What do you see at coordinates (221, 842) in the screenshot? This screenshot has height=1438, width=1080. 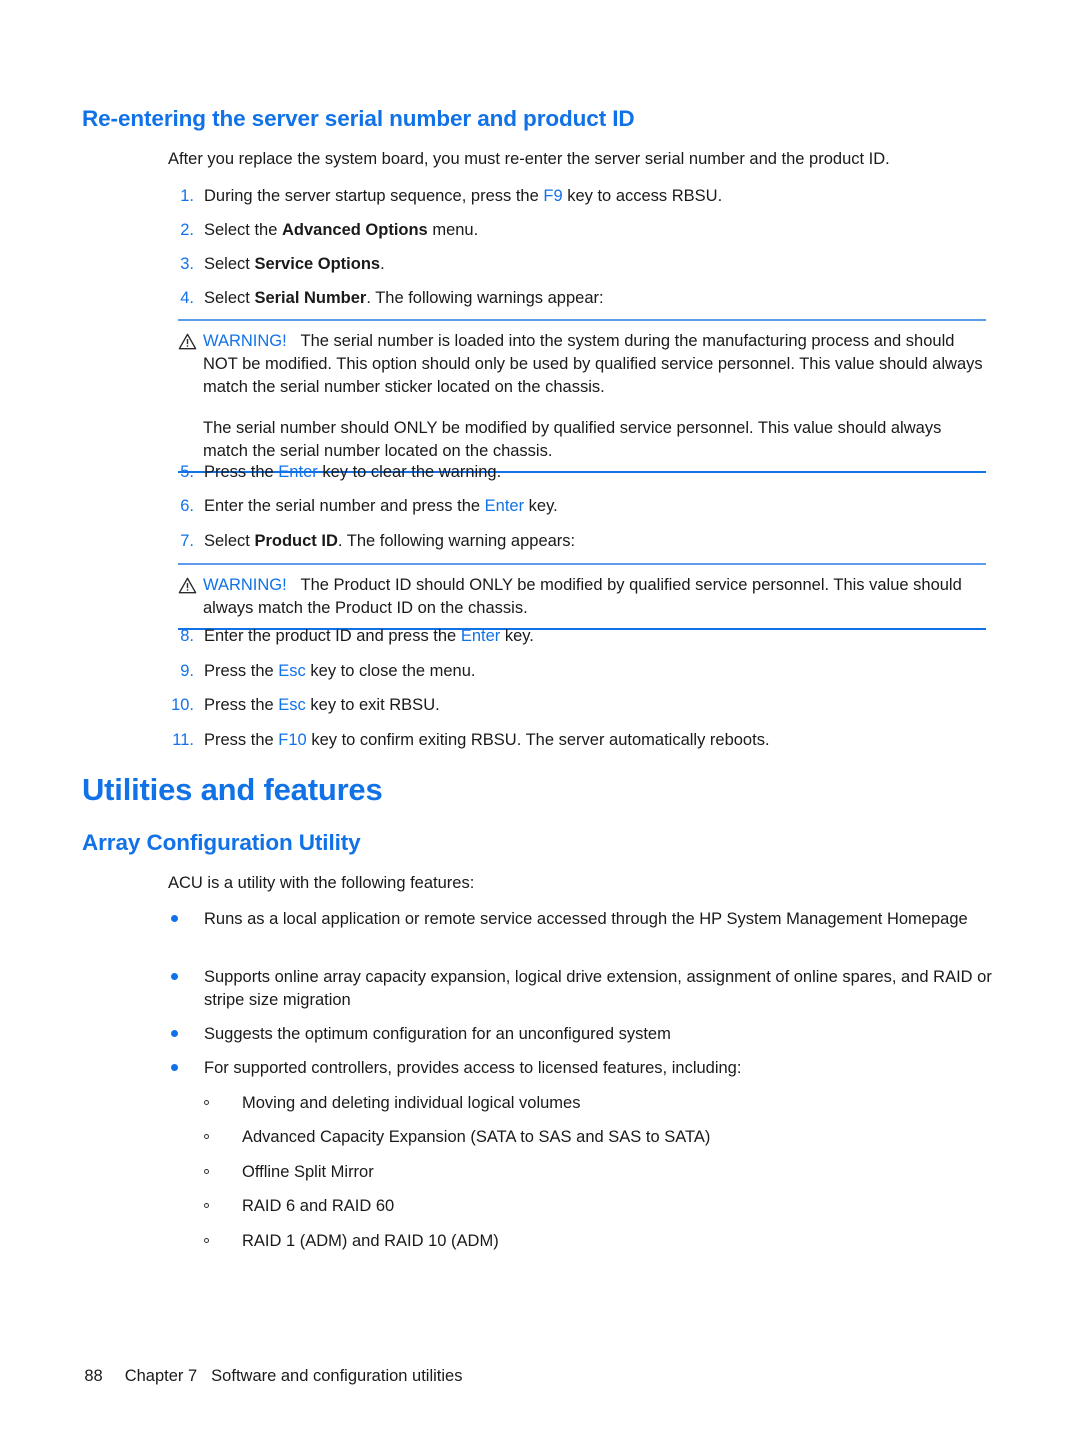 I see `subsection-heading: Array Configuration Utility` at bounding box center [221, 842].